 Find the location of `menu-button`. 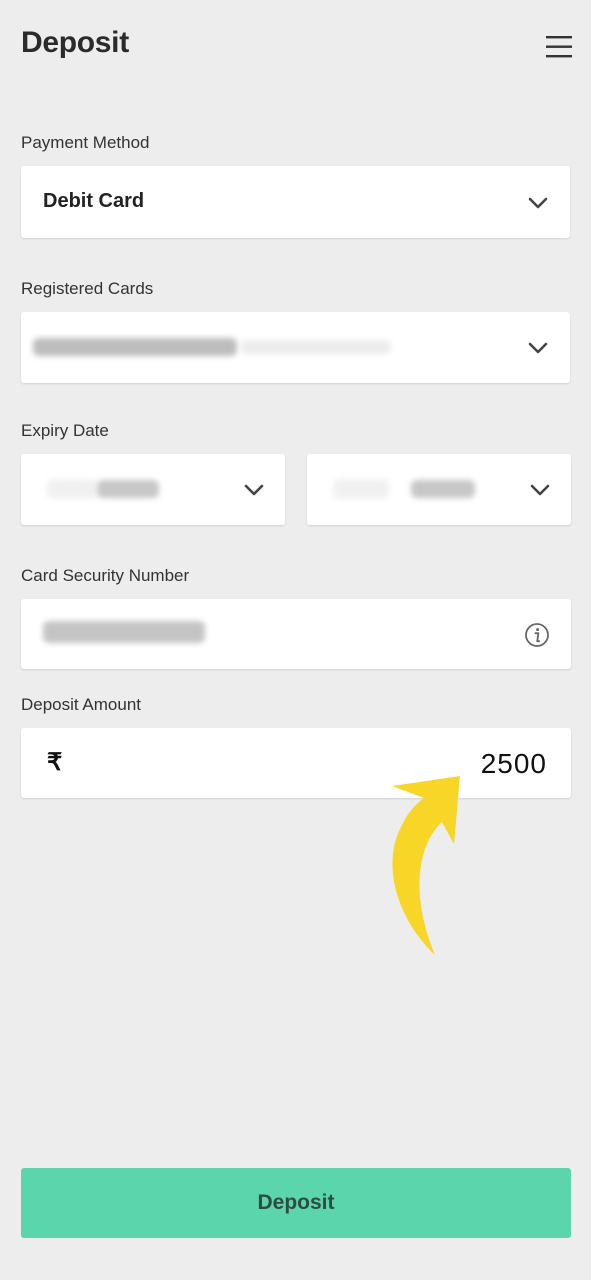

menu-button is located at coordinates (559, 47).